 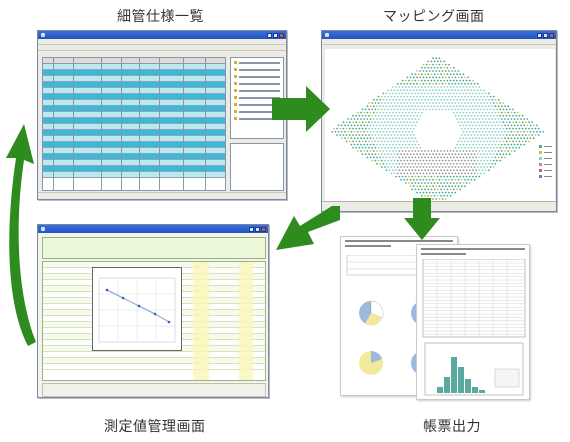 What do you see at coordinates (154, 390) in the screenshot?
I see `note-area` at bounding box center [154, 390].